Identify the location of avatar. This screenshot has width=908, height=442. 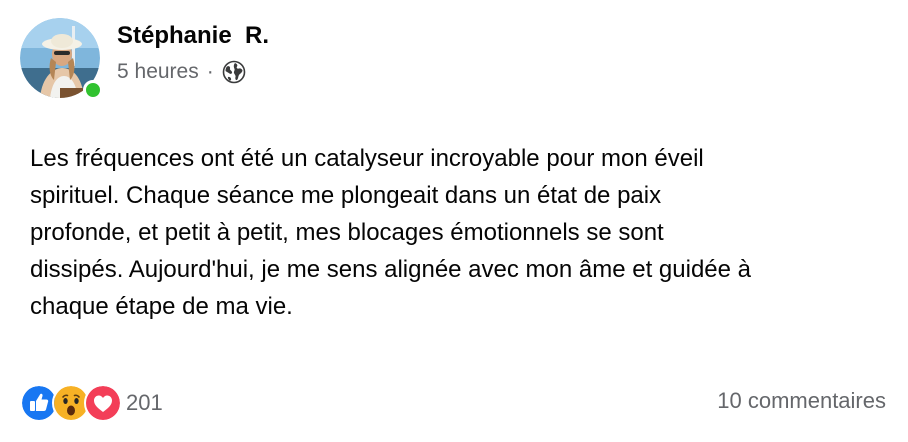
(61, 59).